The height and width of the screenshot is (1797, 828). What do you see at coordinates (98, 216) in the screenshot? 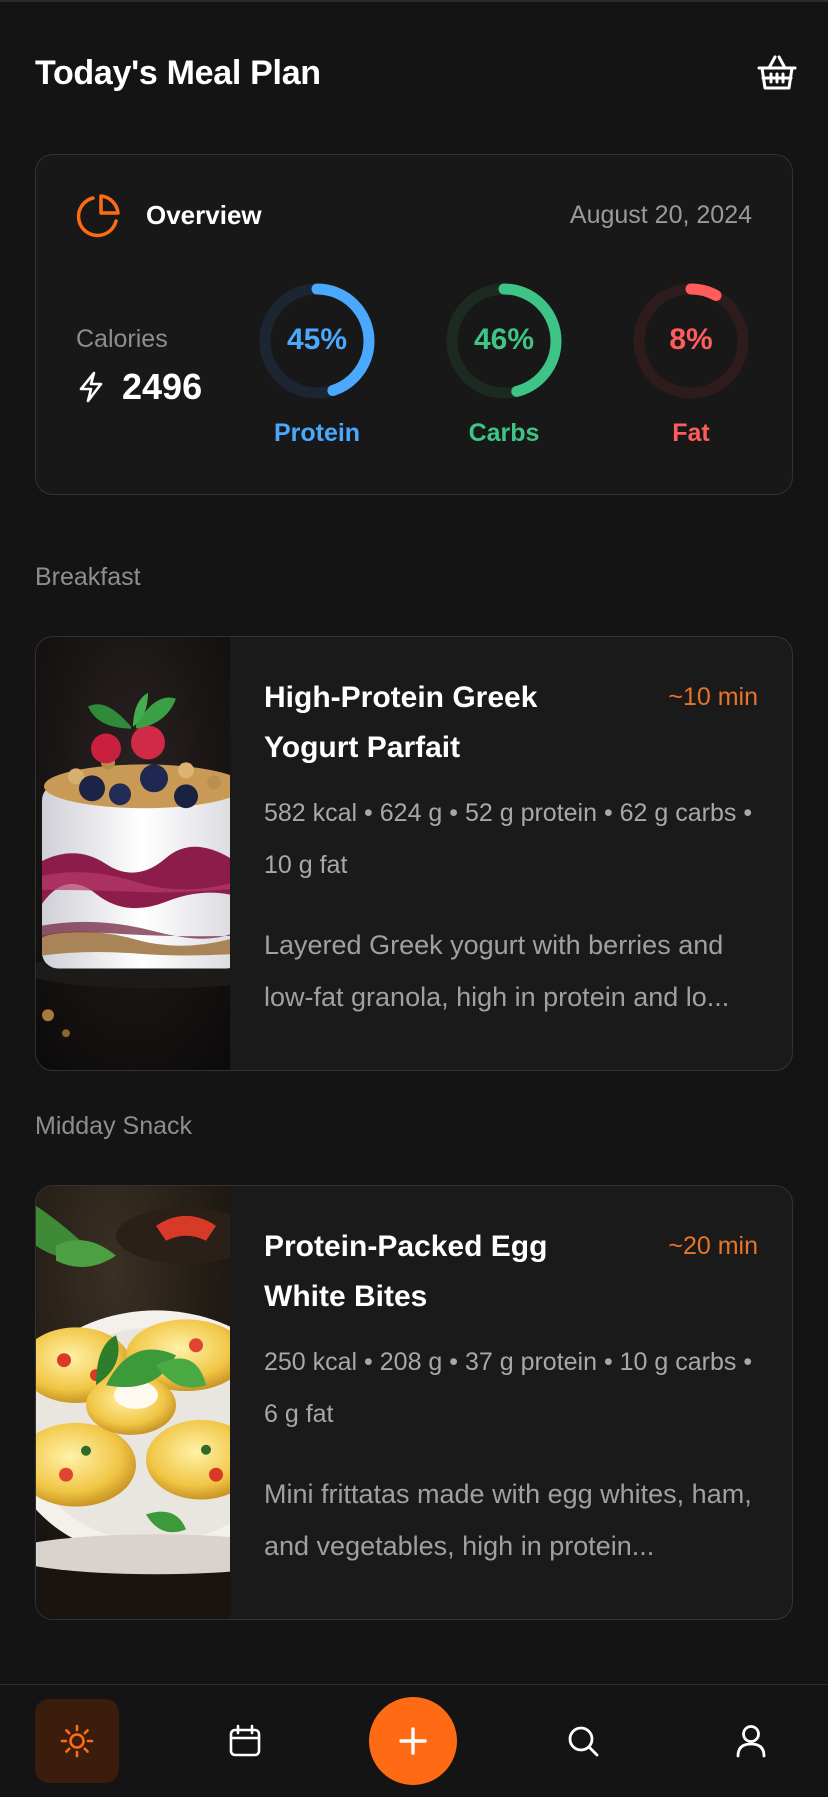
I see `pie-chart-icon` at bounding box center [98, 216].